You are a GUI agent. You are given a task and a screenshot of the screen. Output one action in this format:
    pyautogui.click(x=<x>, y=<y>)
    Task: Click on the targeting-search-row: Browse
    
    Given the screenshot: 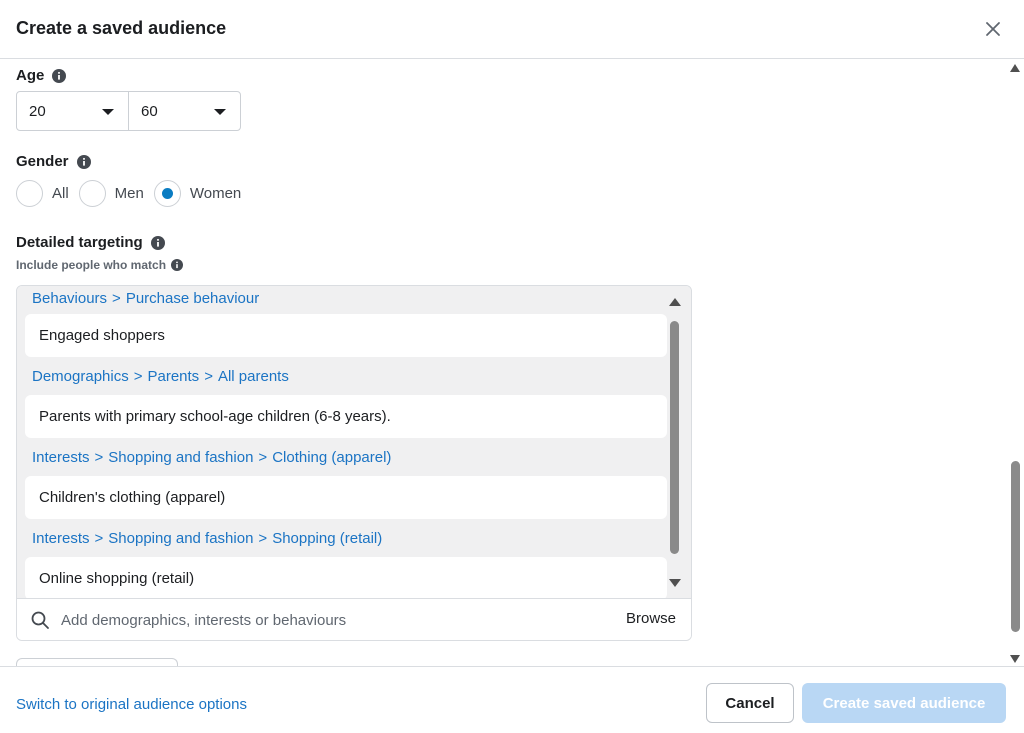 What is the action you would take?
    pyautogui.click(x=354, y=619)
    